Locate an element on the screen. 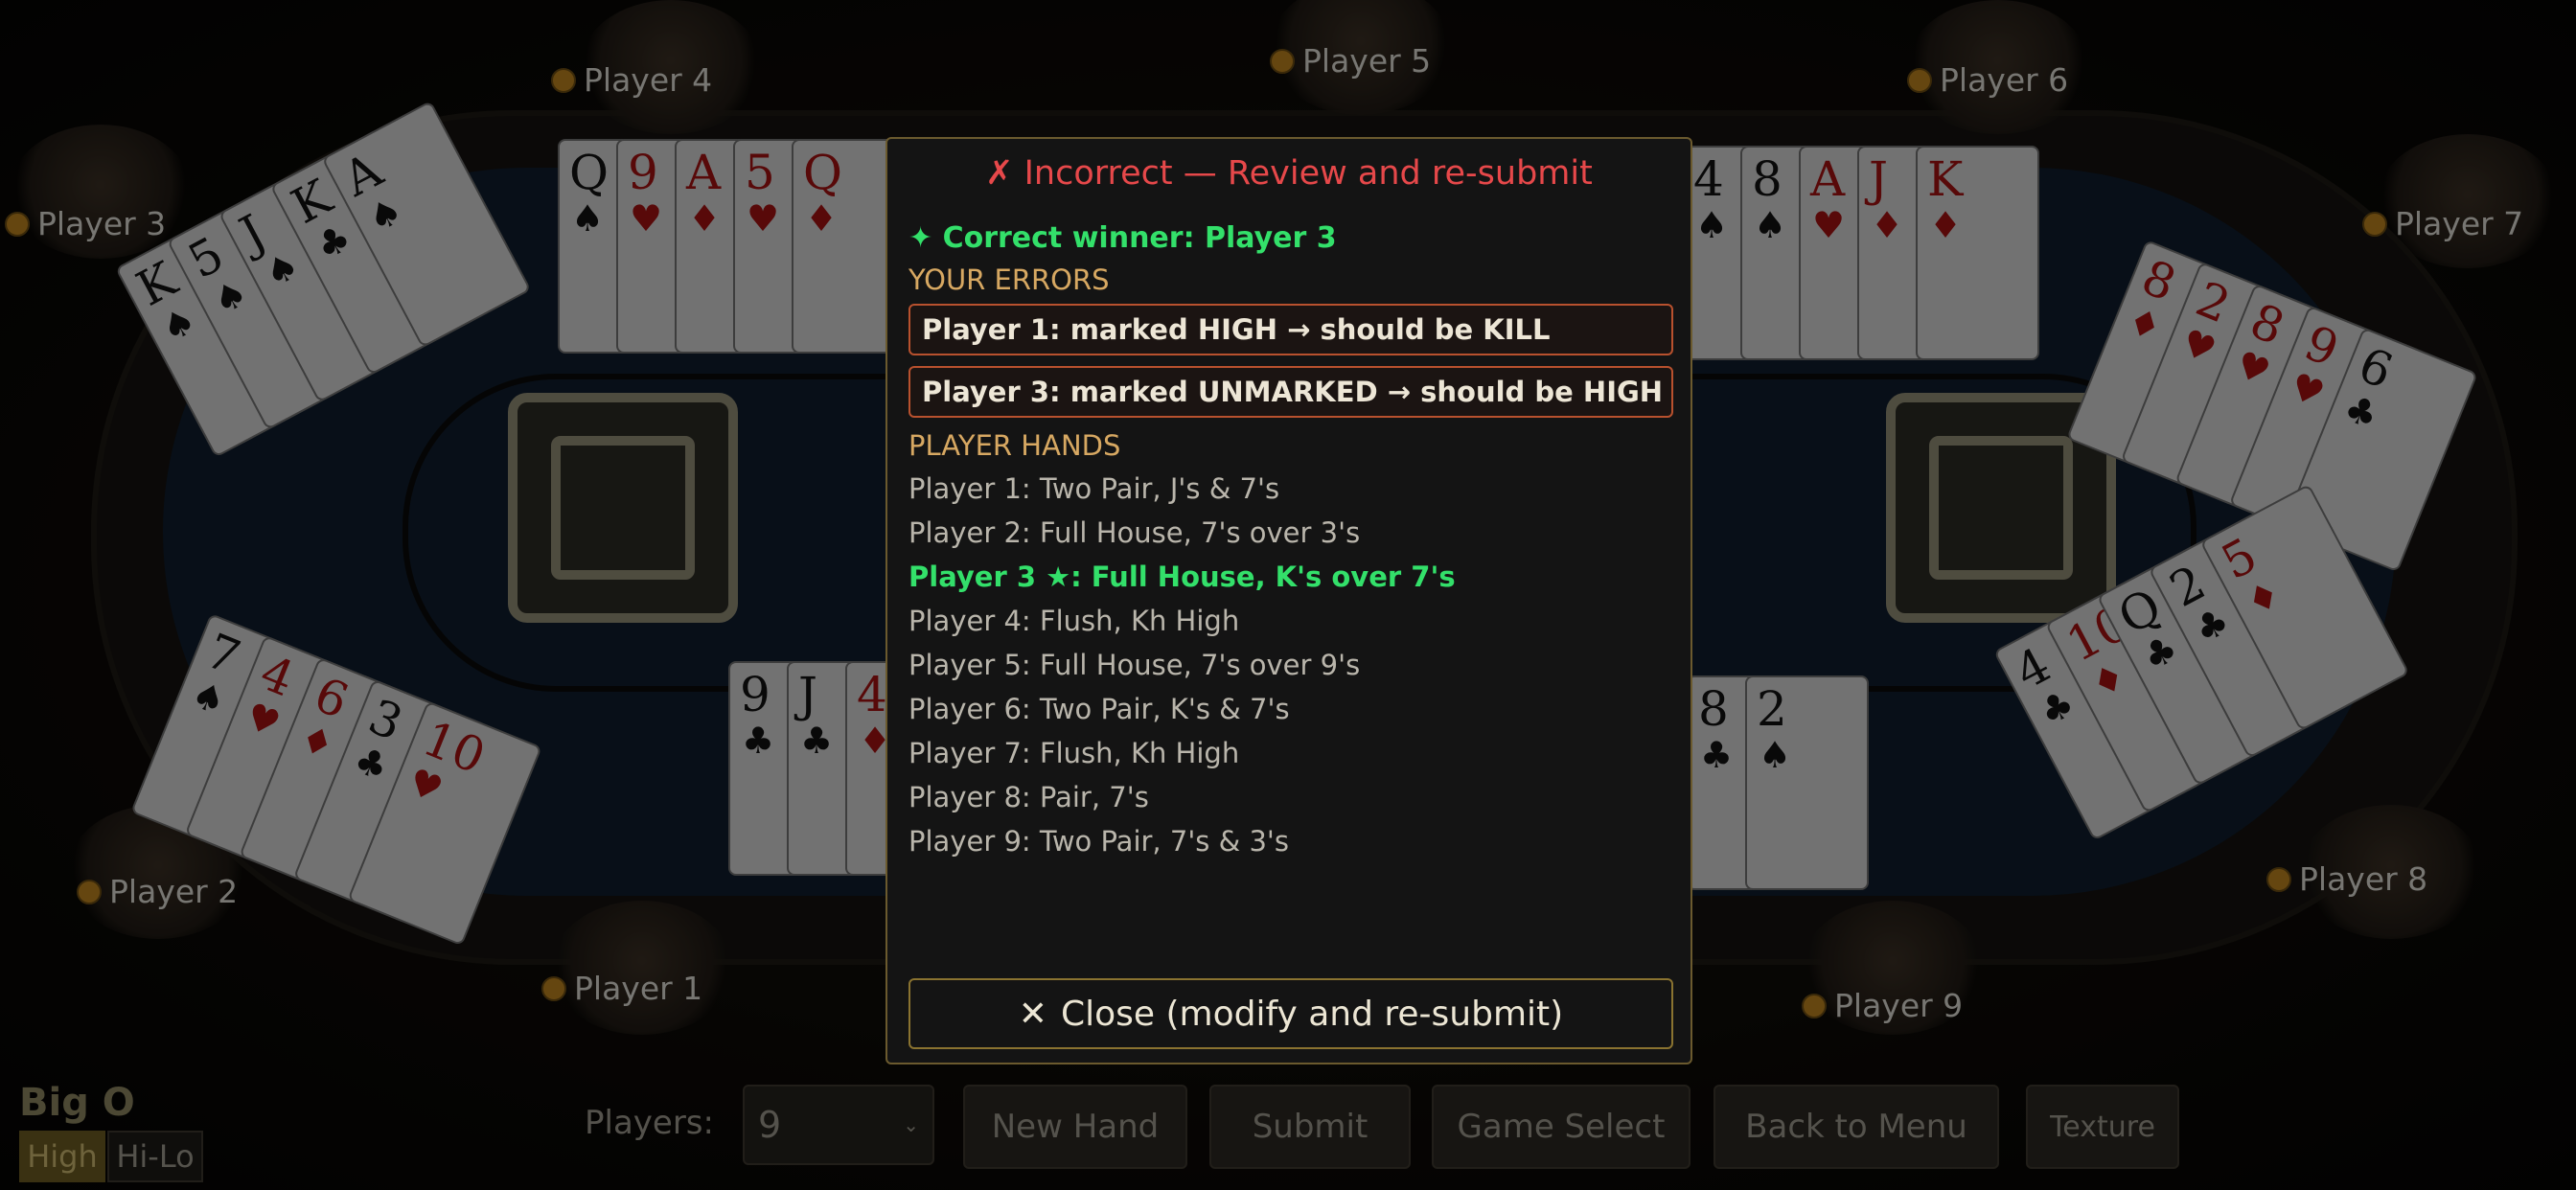 The width and height of the screenshot is (2576, 1190). close-modal-button: ✕ Close (modify and re-submit) is located at coordinates (1290, 1014).